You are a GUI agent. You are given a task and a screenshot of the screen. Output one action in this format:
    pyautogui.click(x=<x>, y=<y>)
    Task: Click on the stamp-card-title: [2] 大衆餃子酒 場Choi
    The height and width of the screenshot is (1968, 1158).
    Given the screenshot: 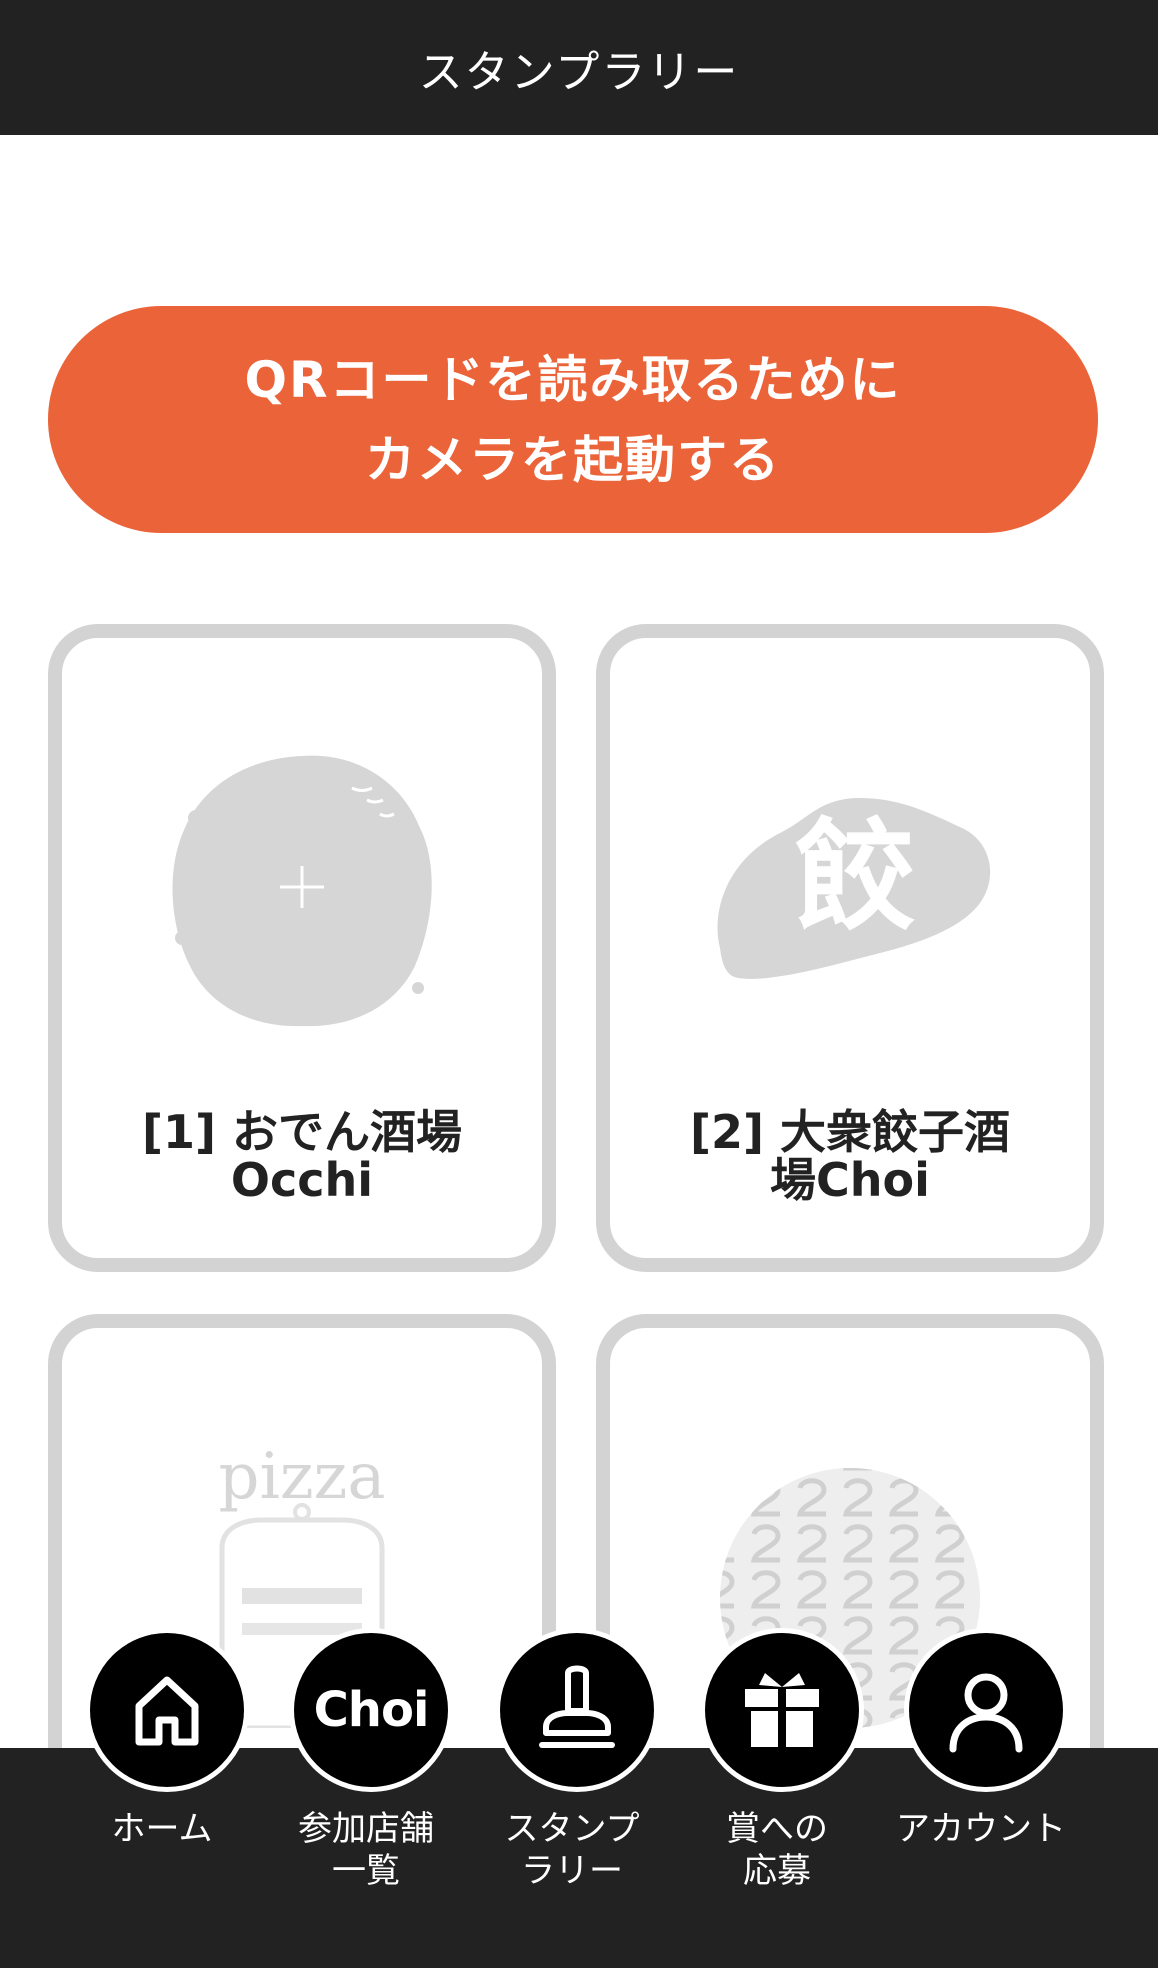 What is the action you would take?
    pyautogui.click(x=850, y=1156)
    